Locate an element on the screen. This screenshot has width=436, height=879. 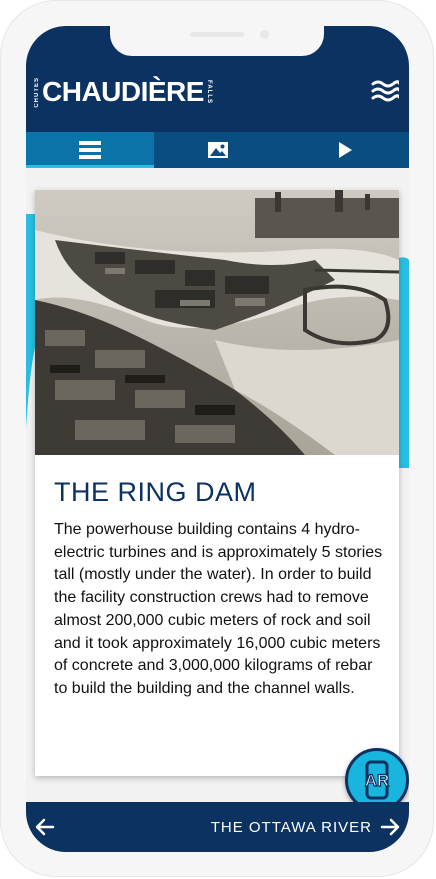
image-icon is located at coordinates (217, 150).